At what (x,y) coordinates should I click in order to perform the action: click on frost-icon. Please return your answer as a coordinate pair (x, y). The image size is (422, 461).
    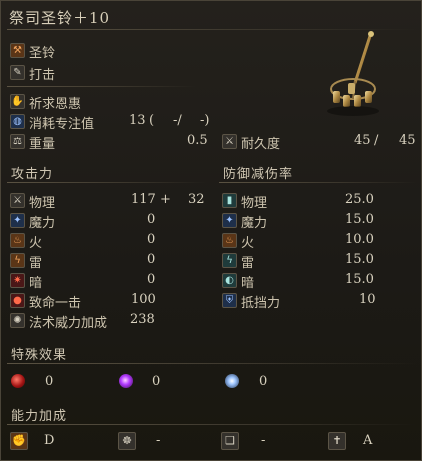
    Looking at the image, I should click on (232, 381).